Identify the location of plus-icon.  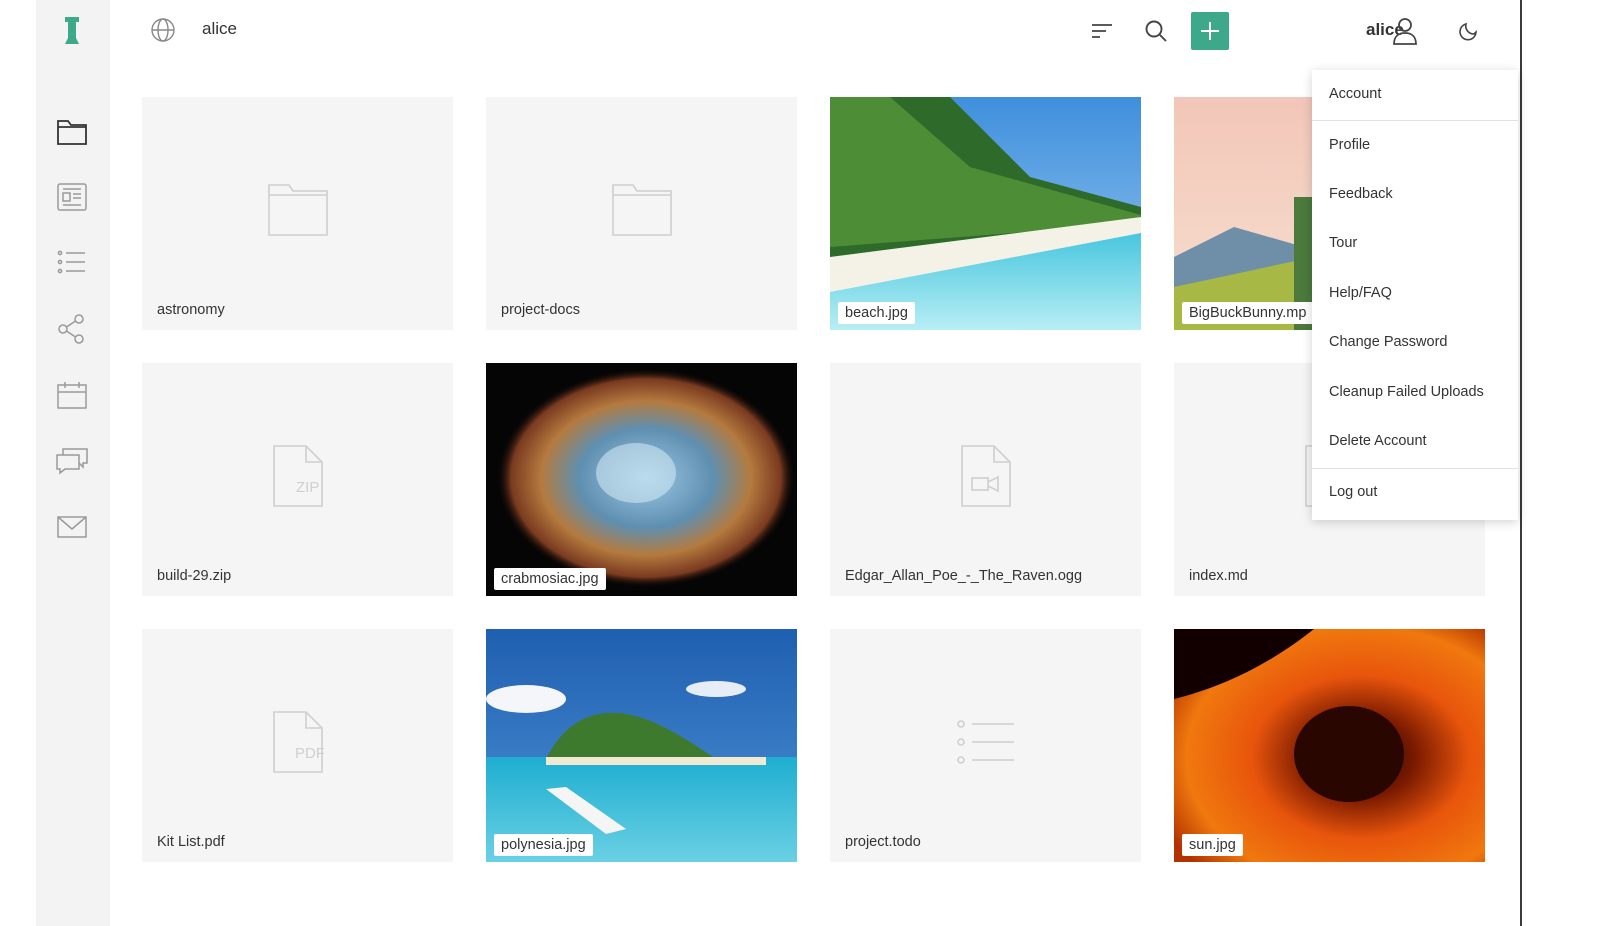
(1210, 31).